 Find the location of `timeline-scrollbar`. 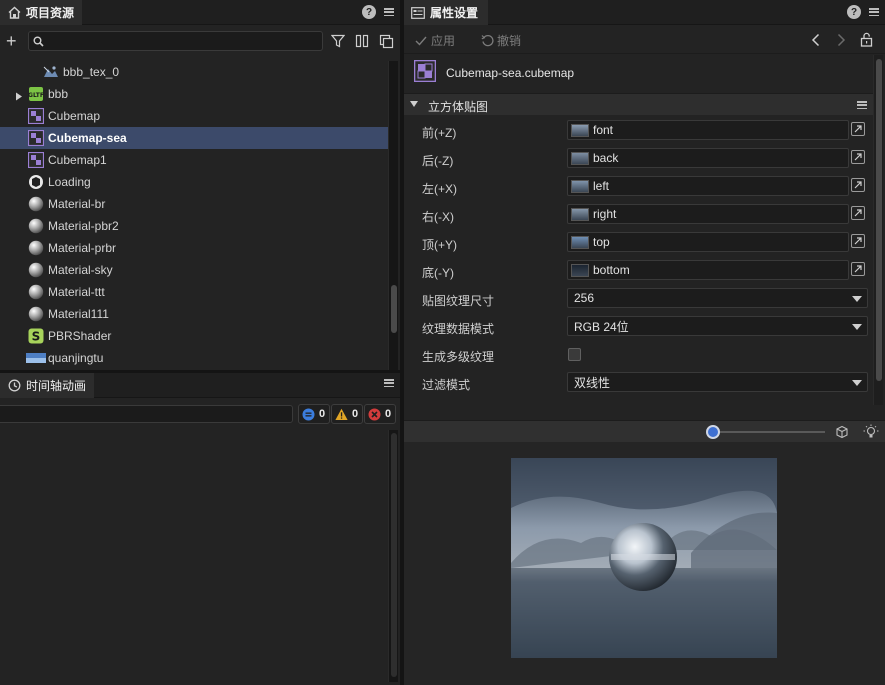

timeline-scrollbar is located at coordinates (393, 556).